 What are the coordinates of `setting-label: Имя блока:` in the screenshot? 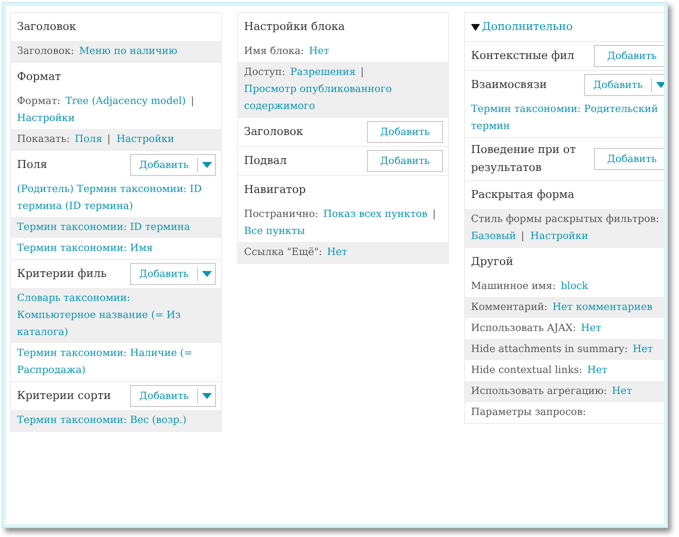 It's located at (274, 51).